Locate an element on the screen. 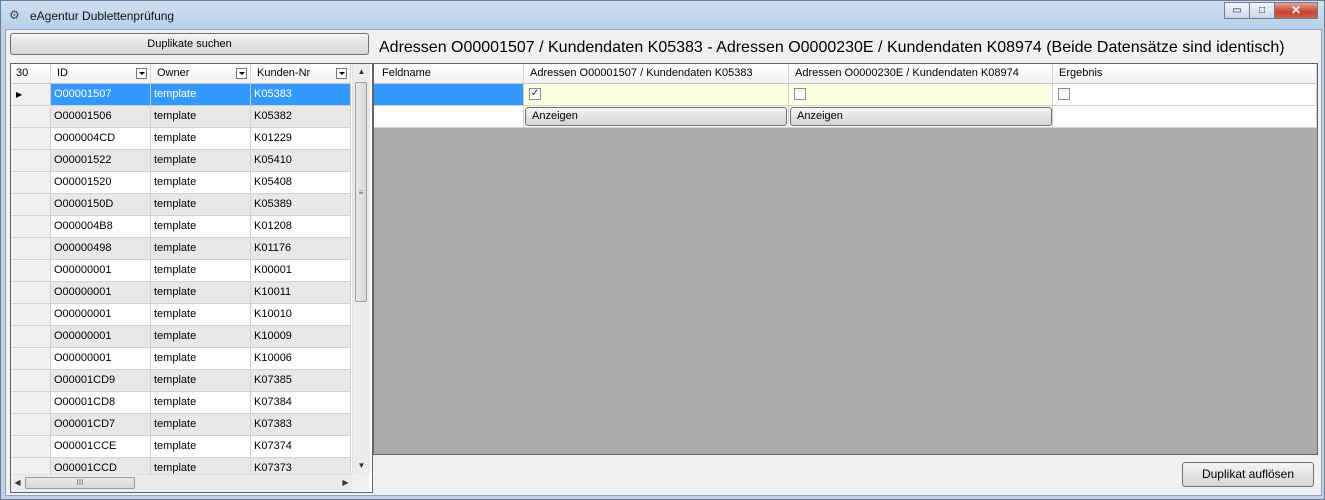 The width and height of the screenshot is (1325, 500). table-row: O00001CD9 template K07385 is located at coordinates (181, 381).